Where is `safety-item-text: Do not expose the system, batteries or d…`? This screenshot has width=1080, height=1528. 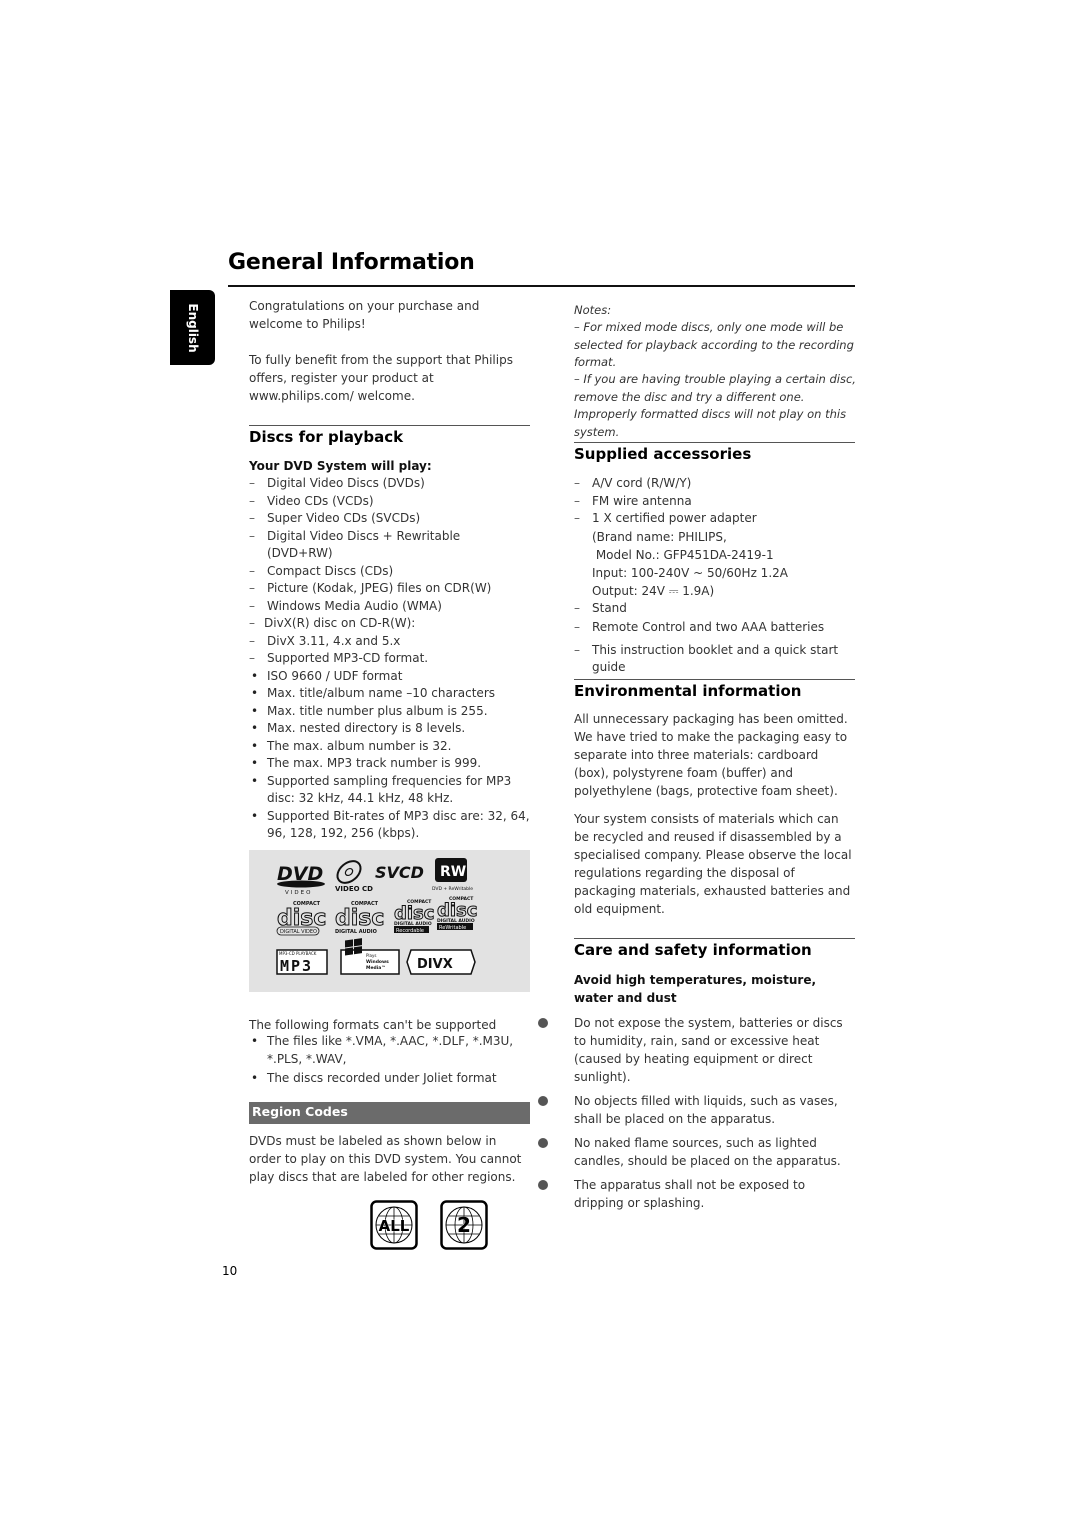
safety-item-text: Do not expose the system, batteries or d… is located at coordinates (708, 1050).